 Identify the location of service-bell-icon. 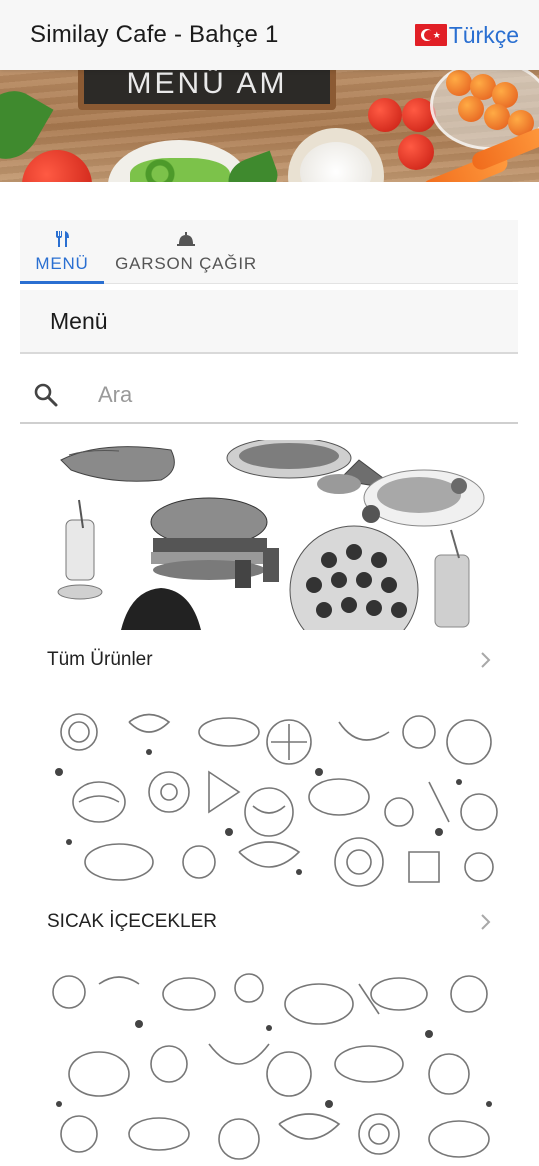
(186, 239).